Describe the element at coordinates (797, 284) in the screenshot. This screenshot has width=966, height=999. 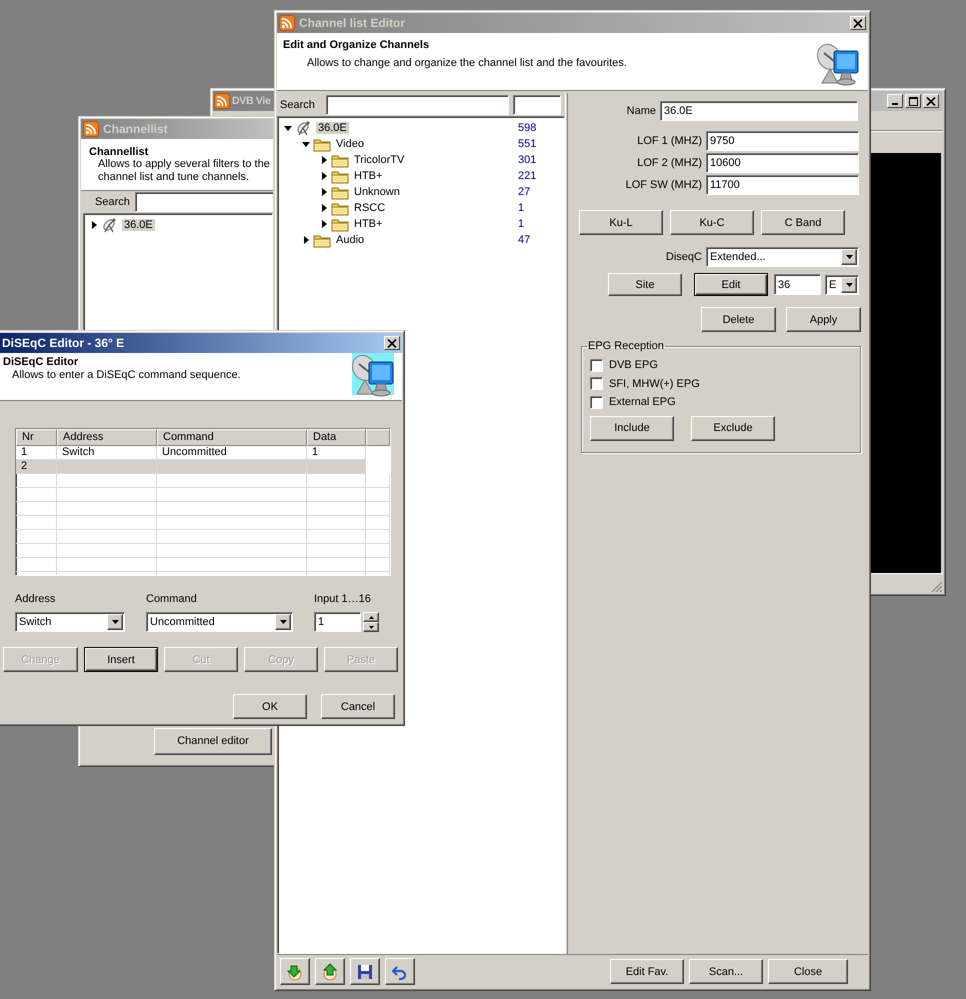
I see `degrees-field: 36` at that location.